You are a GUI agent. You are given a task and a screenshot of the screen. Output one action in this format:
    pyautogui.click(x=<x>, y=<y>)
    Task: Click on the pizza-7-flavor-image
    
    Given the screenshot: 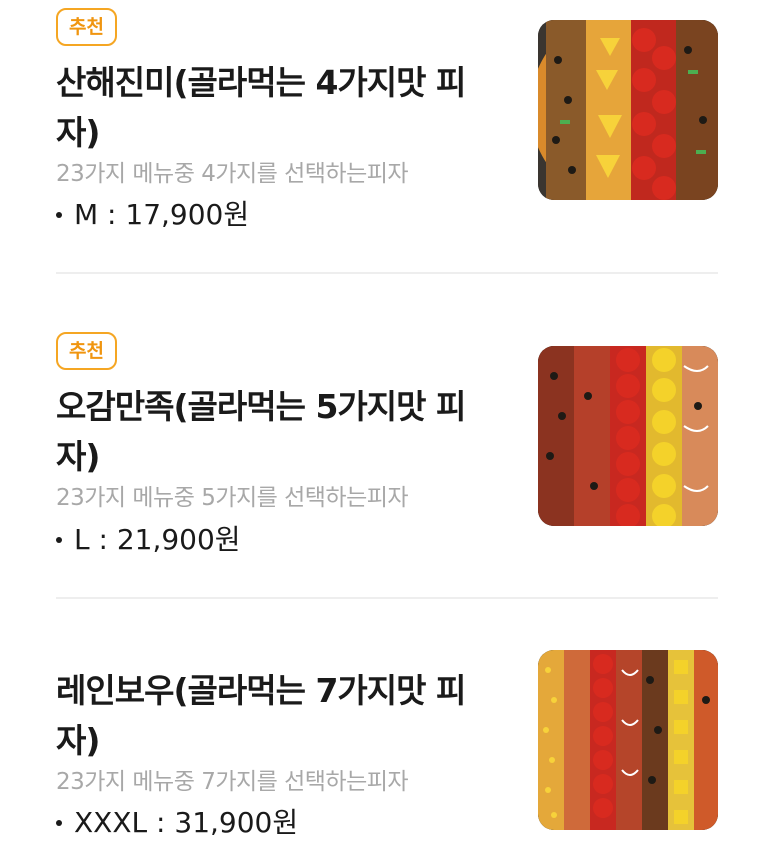 What is the action you would take?
    pyautogui.click(x=628, y=740)
    